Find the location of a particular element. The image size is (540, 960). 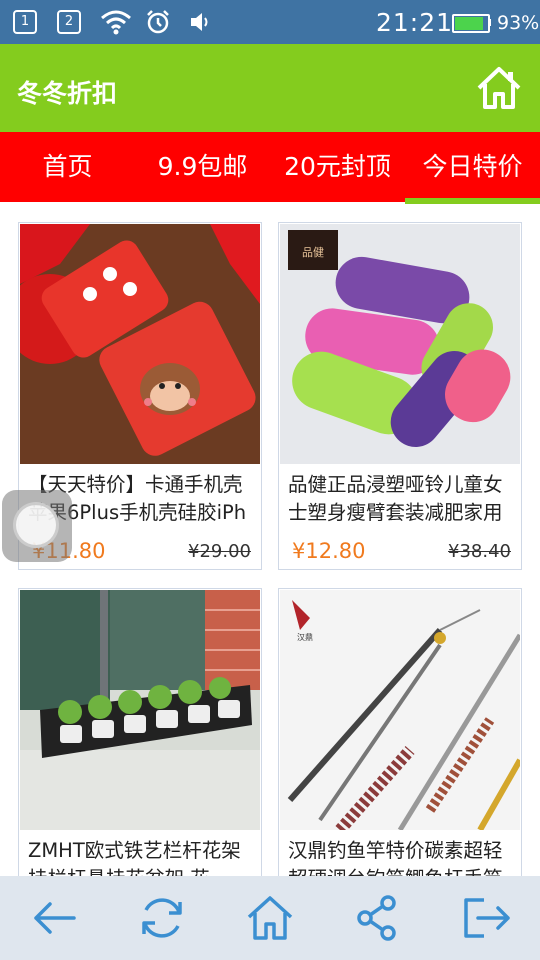

svg-text: 品健 is located at coordinates (313, 252).